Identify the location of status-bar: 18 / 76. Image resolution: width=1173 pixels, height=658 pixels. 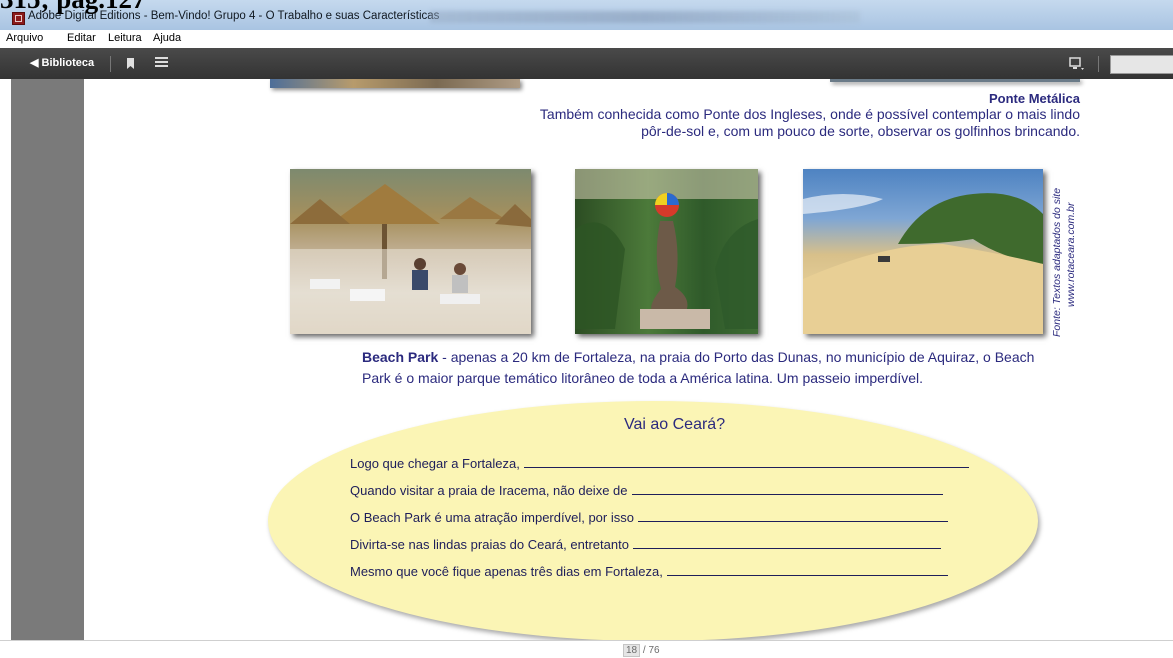
(586, 649).